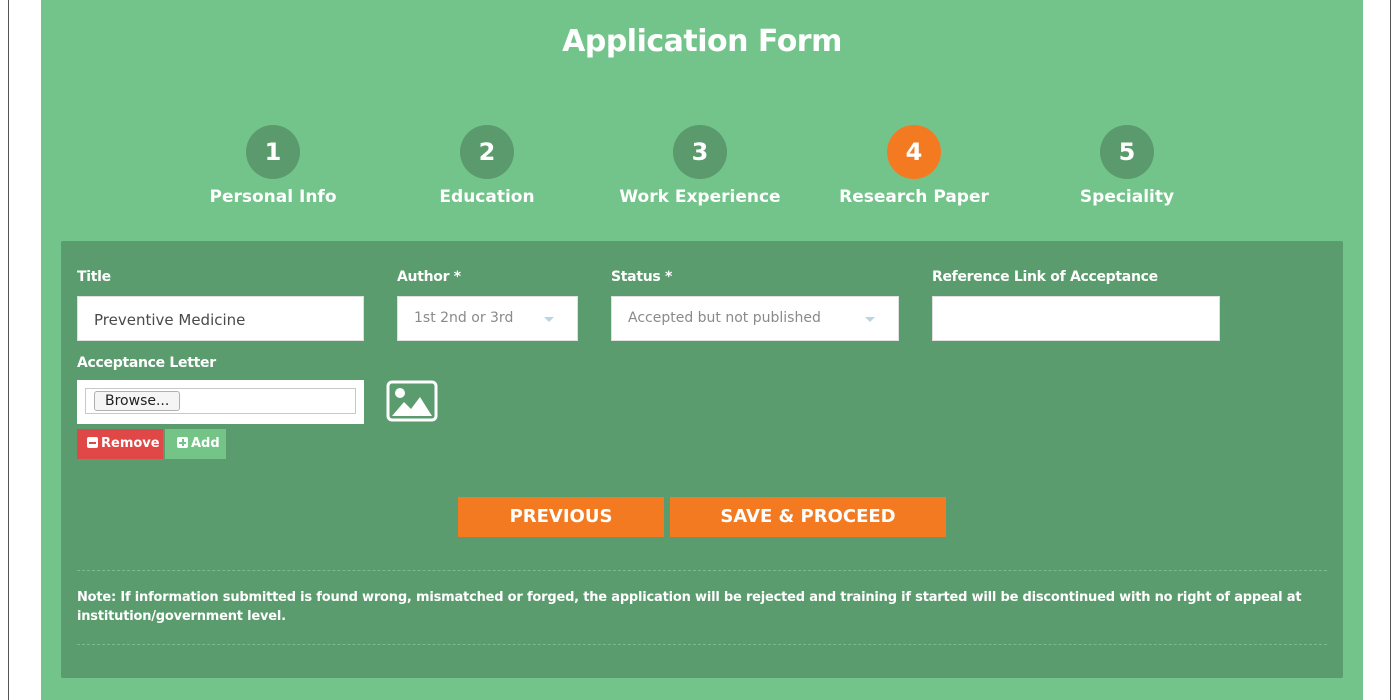 This screenshot has height=700, width=1399. Describe the element at coordinates (487, 197) in the screenshot. I see `step-label: Education` at that location.